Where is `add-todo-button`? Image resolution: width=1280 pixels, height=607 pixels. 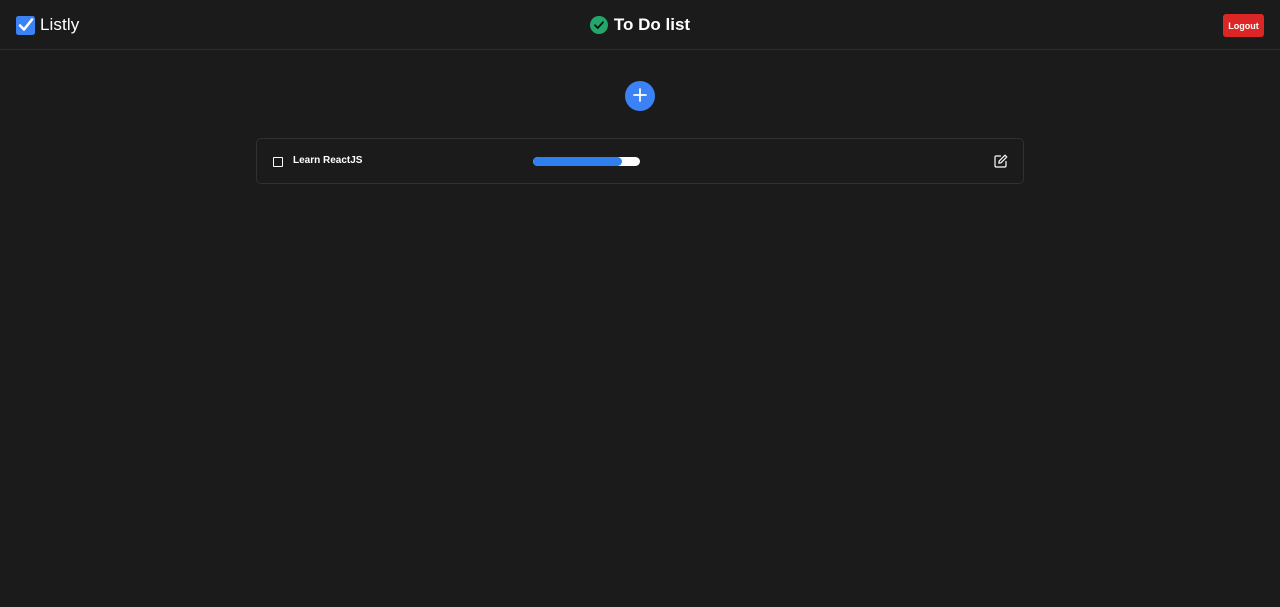 add-todo-button is located at coordinates (640, 96).